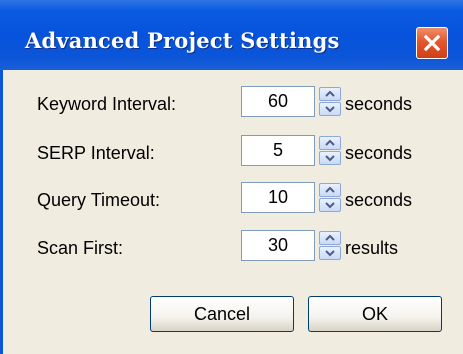  I want to click on query-timeout-field: 10, so click(278, 197).